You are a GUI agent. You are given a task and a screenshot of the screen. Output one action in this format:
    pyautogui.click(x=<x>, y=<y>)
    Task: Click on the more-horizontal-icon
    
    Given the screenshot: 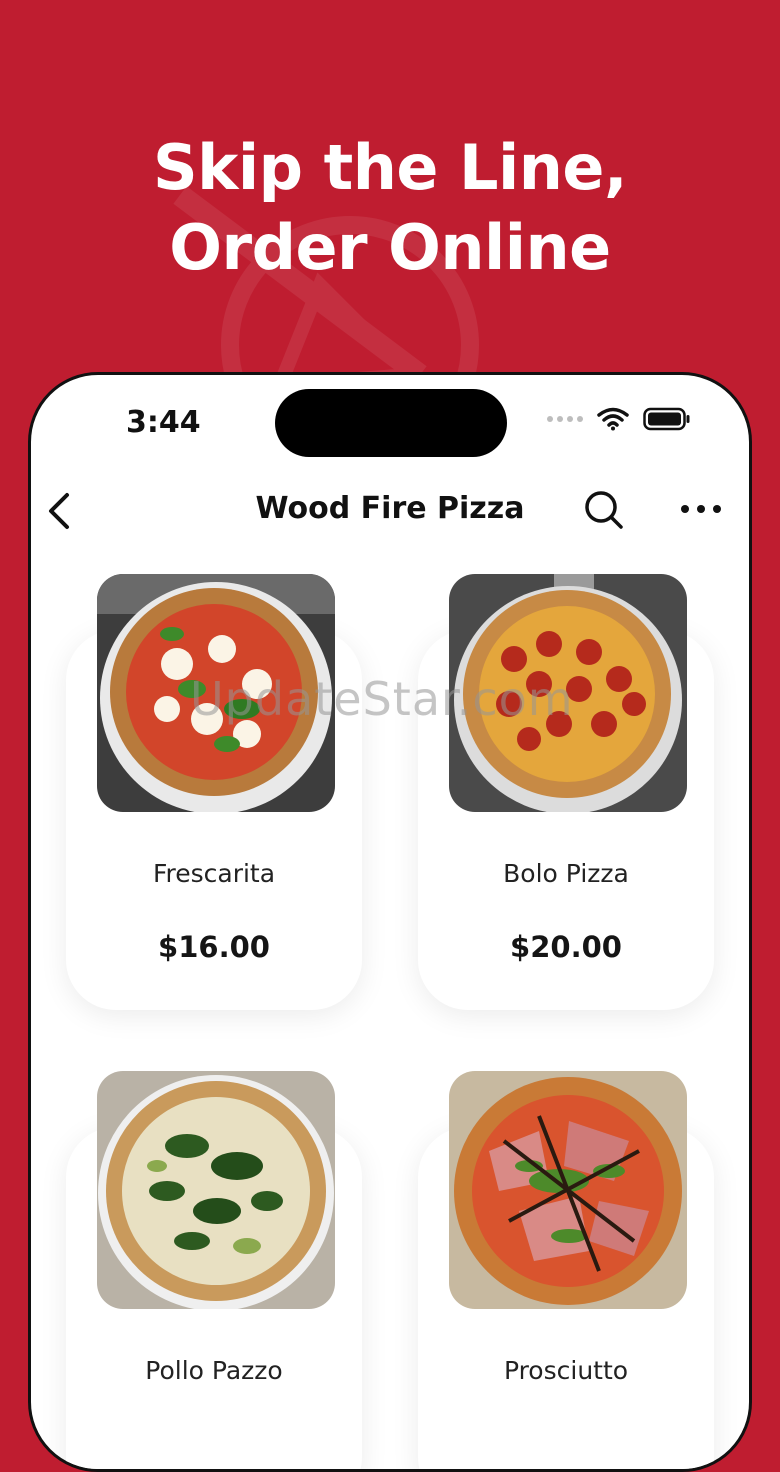 What is the action you would take?
    pyautogui.click(x=701, y=509)
    